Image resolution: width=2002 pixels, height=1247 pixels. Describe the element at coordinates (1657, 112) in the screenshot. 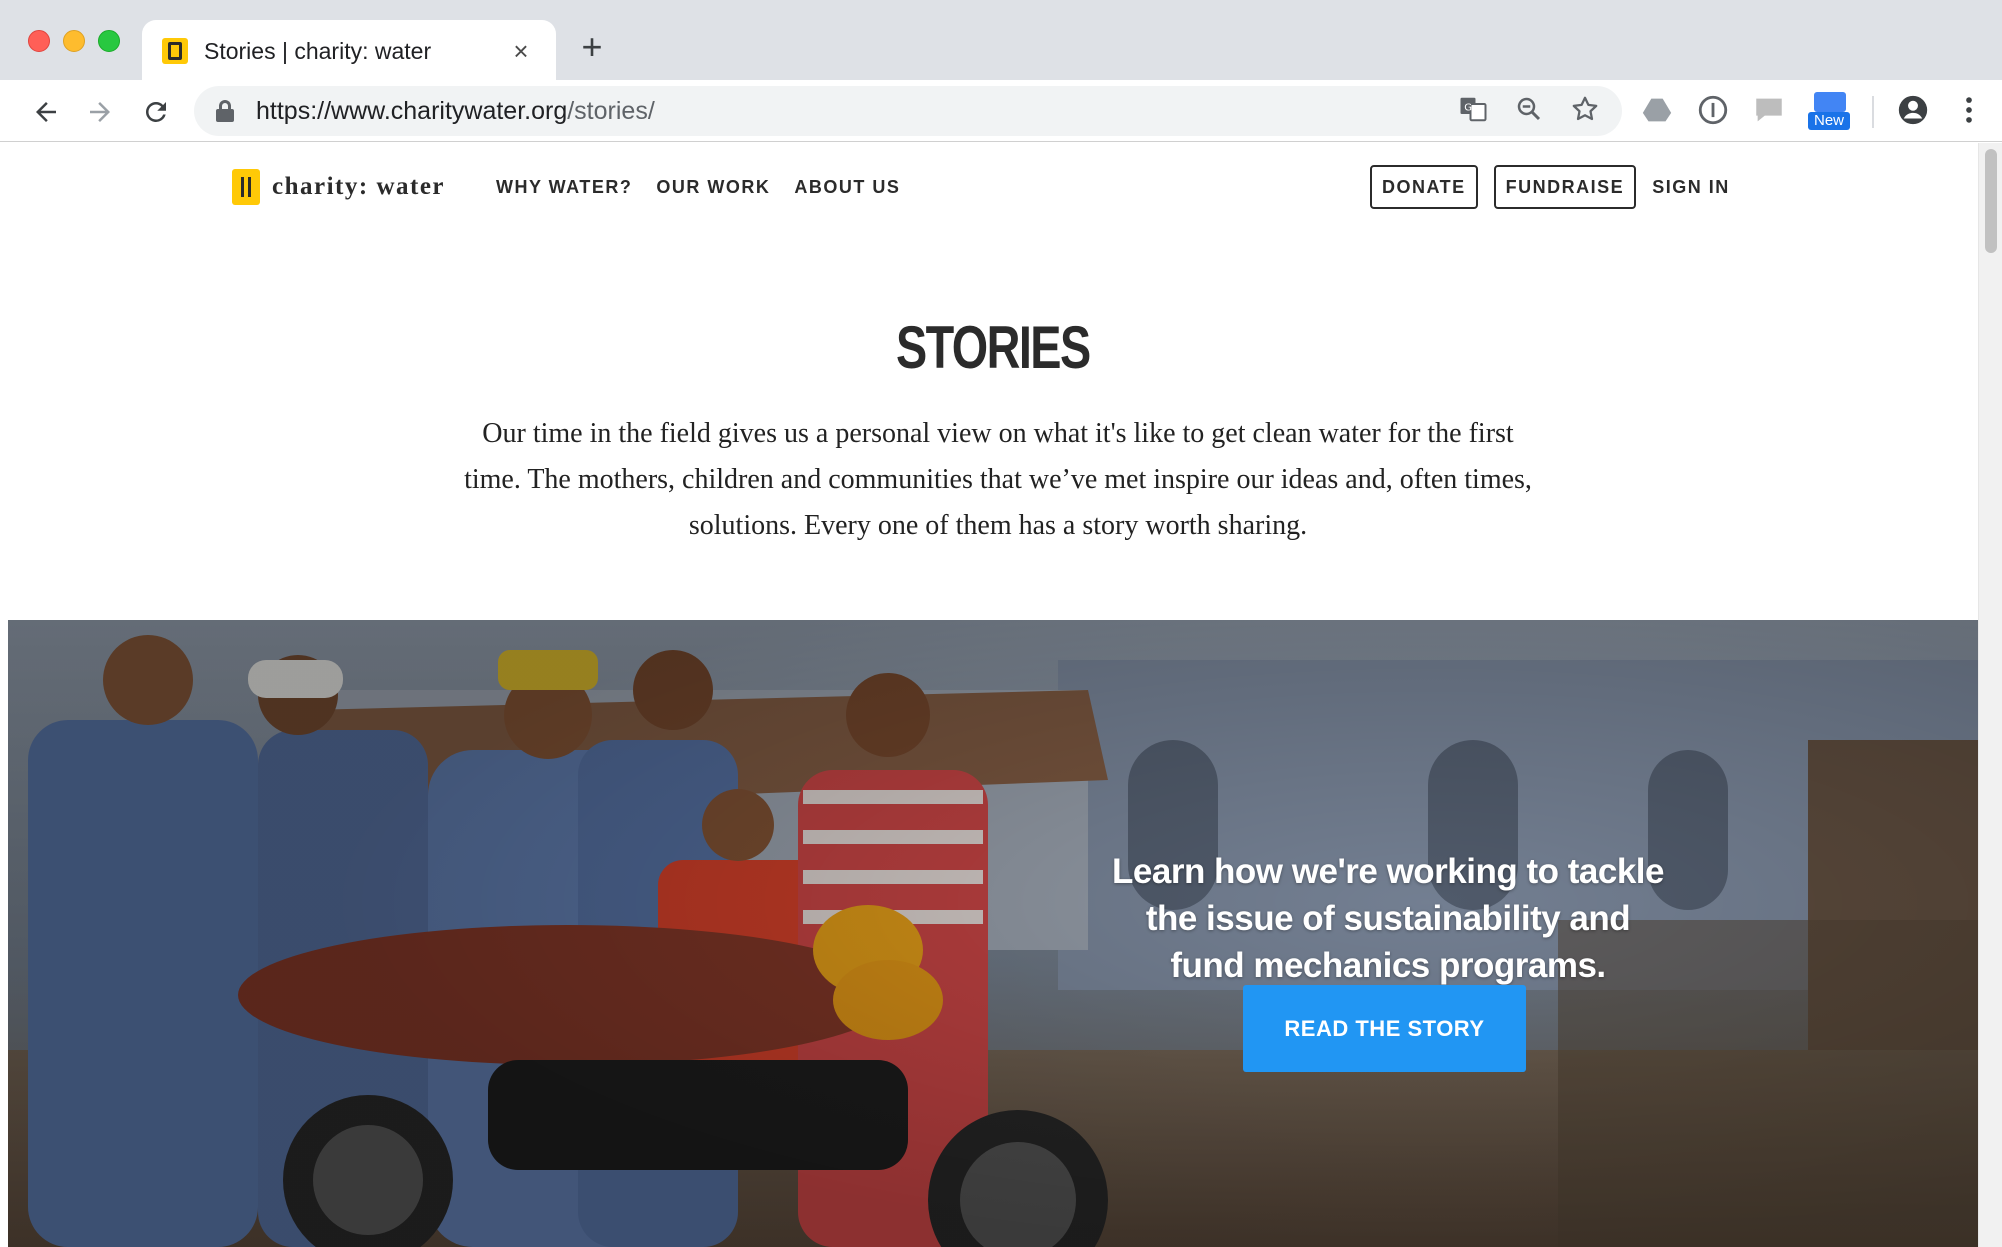

I see `drive-extension-icon` at that location.